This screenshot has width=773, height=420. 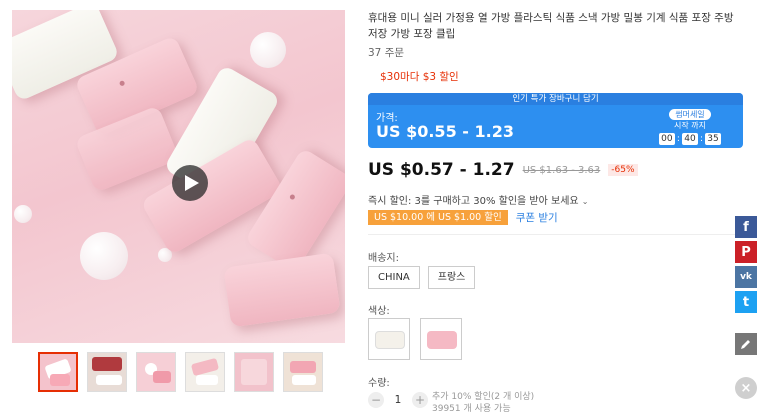 I want to click on facebook-icon: f, so click(x=746, y=227).